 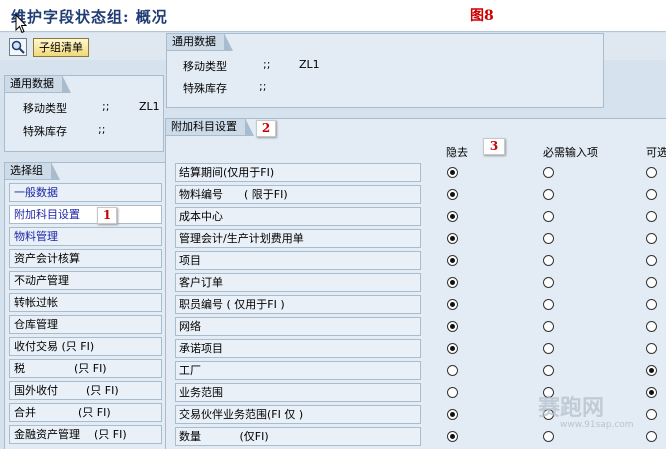 I want to click on field-setting-label: 网络, so click(x=298, y=326).